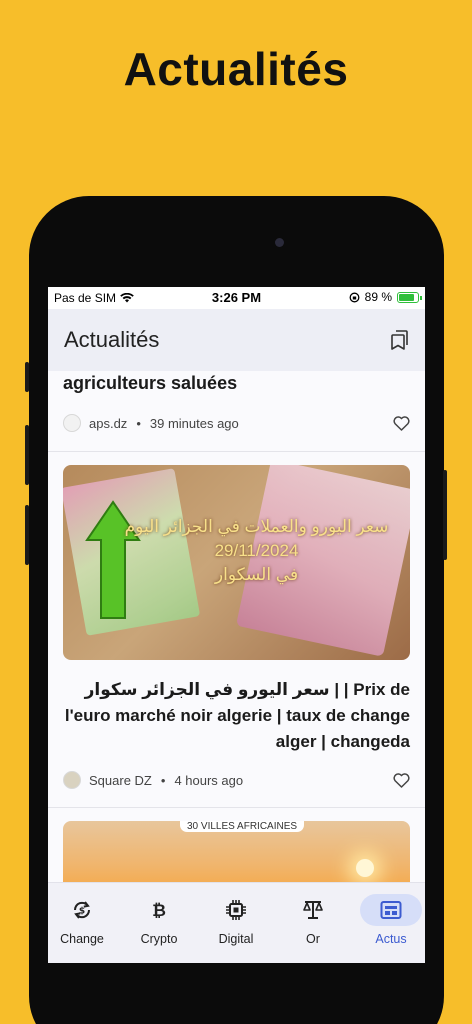 The height and width of the screenshot is (1024, 472). Describe the element at coordinates (354, 297) in the screenshot. I see `orientation-lock-icon` at that location.